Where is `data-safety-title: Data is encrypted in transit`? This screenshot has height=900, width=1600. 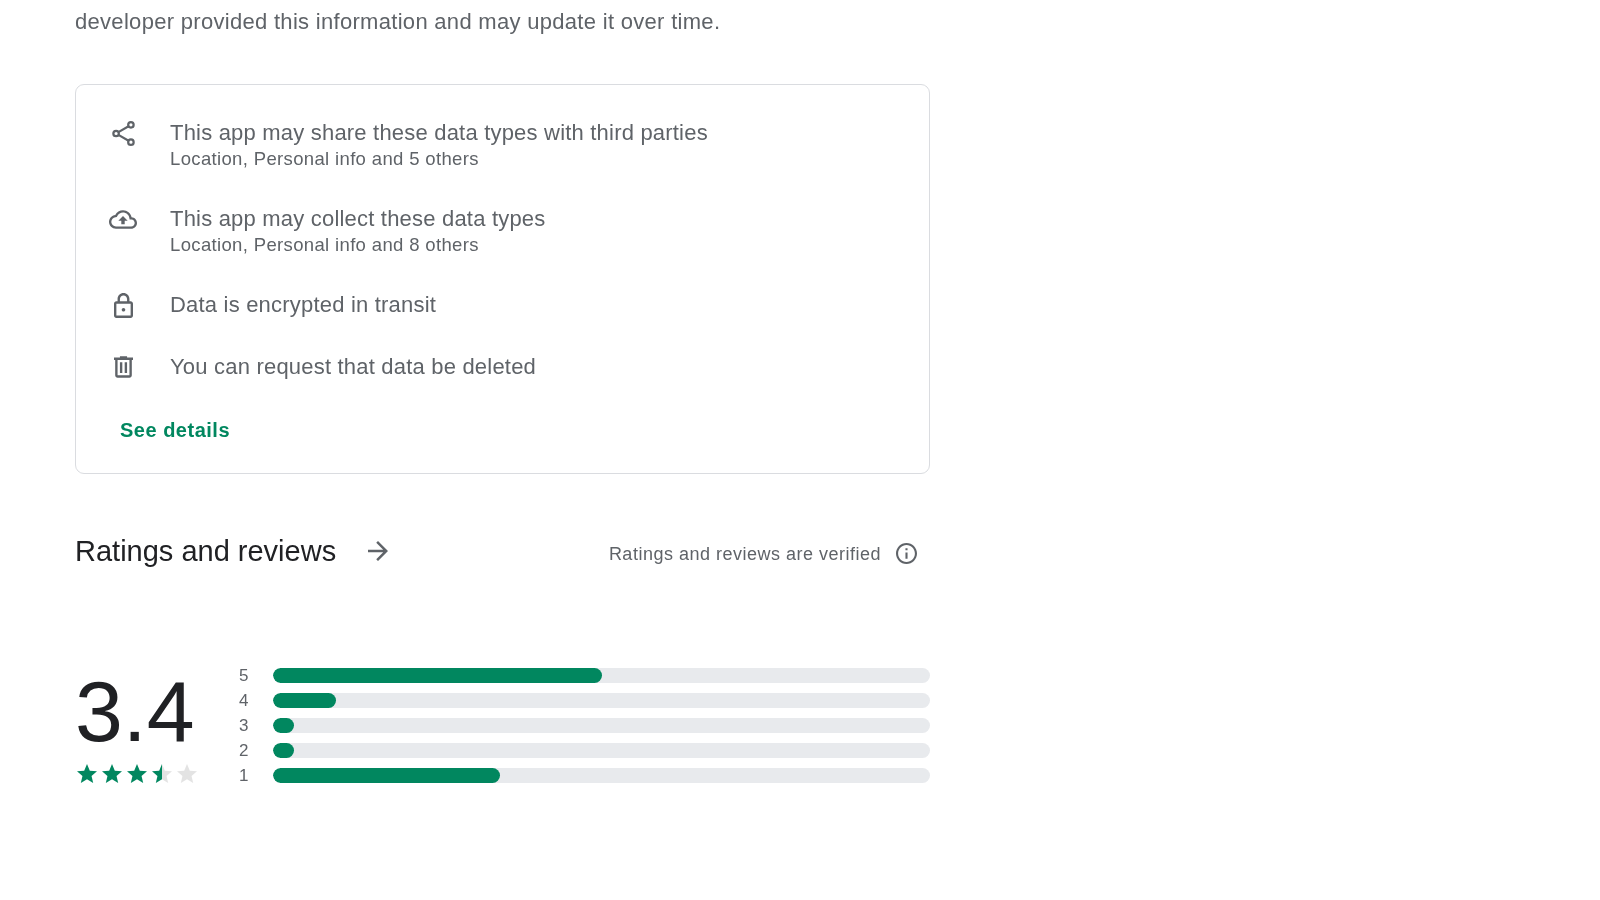
data-safety-title: Data is encrypted in transit is located at coordinates (303, 305).